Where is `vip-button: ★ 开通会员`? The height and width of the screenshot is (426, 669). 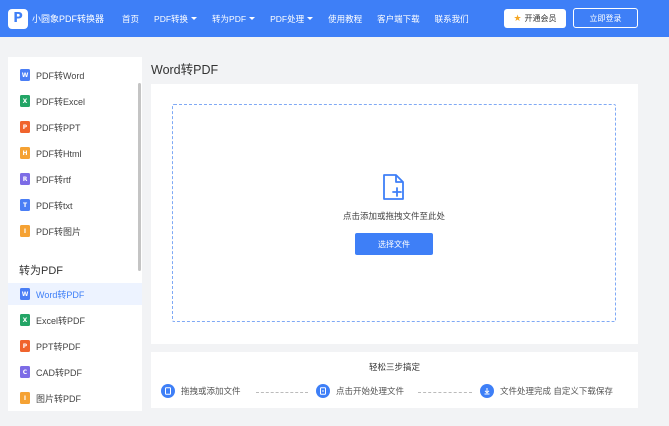 vip-button: ★ 开通会员 is located at coordinates (535, 18).